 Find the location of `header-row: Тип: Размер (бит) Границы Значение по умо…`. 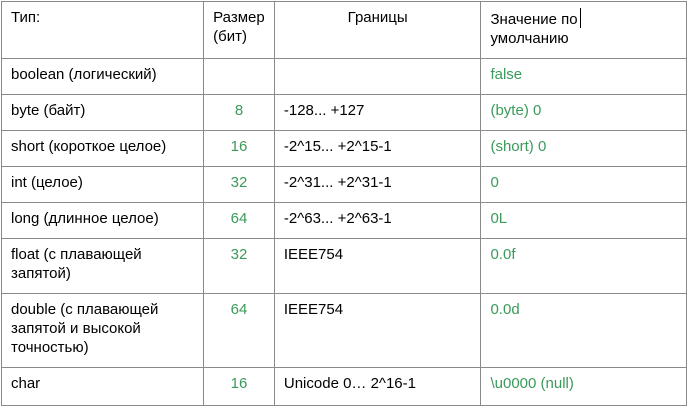

header-row: Тип: Размер (бит) Границы Значение по умо… is located at coordinates (343, 30).